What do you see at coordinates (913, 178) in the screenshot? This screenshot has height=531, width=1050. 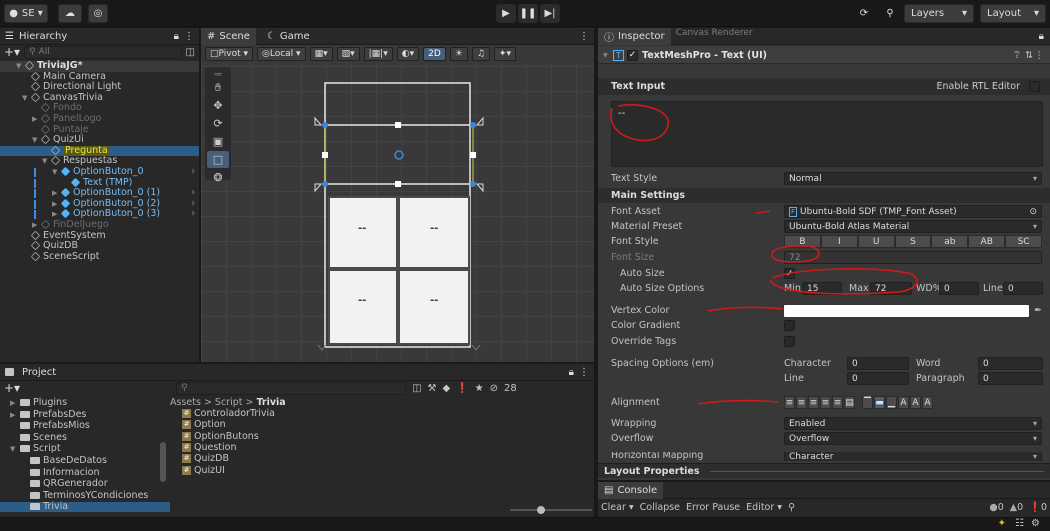 I see `text-style-dropdown: Normal` at bounding box center [913, 178].